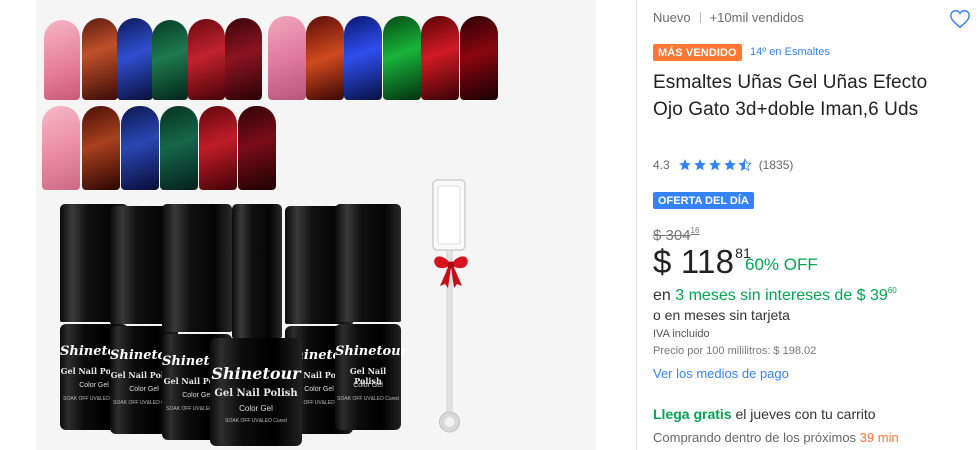 The width and height of the screenshot is (979, 450). What do you see at coordinates (697, 52) in the screenshot?
I see `best-seller-badge: MÁS VENDIDO` at bounding box center [697, 52].